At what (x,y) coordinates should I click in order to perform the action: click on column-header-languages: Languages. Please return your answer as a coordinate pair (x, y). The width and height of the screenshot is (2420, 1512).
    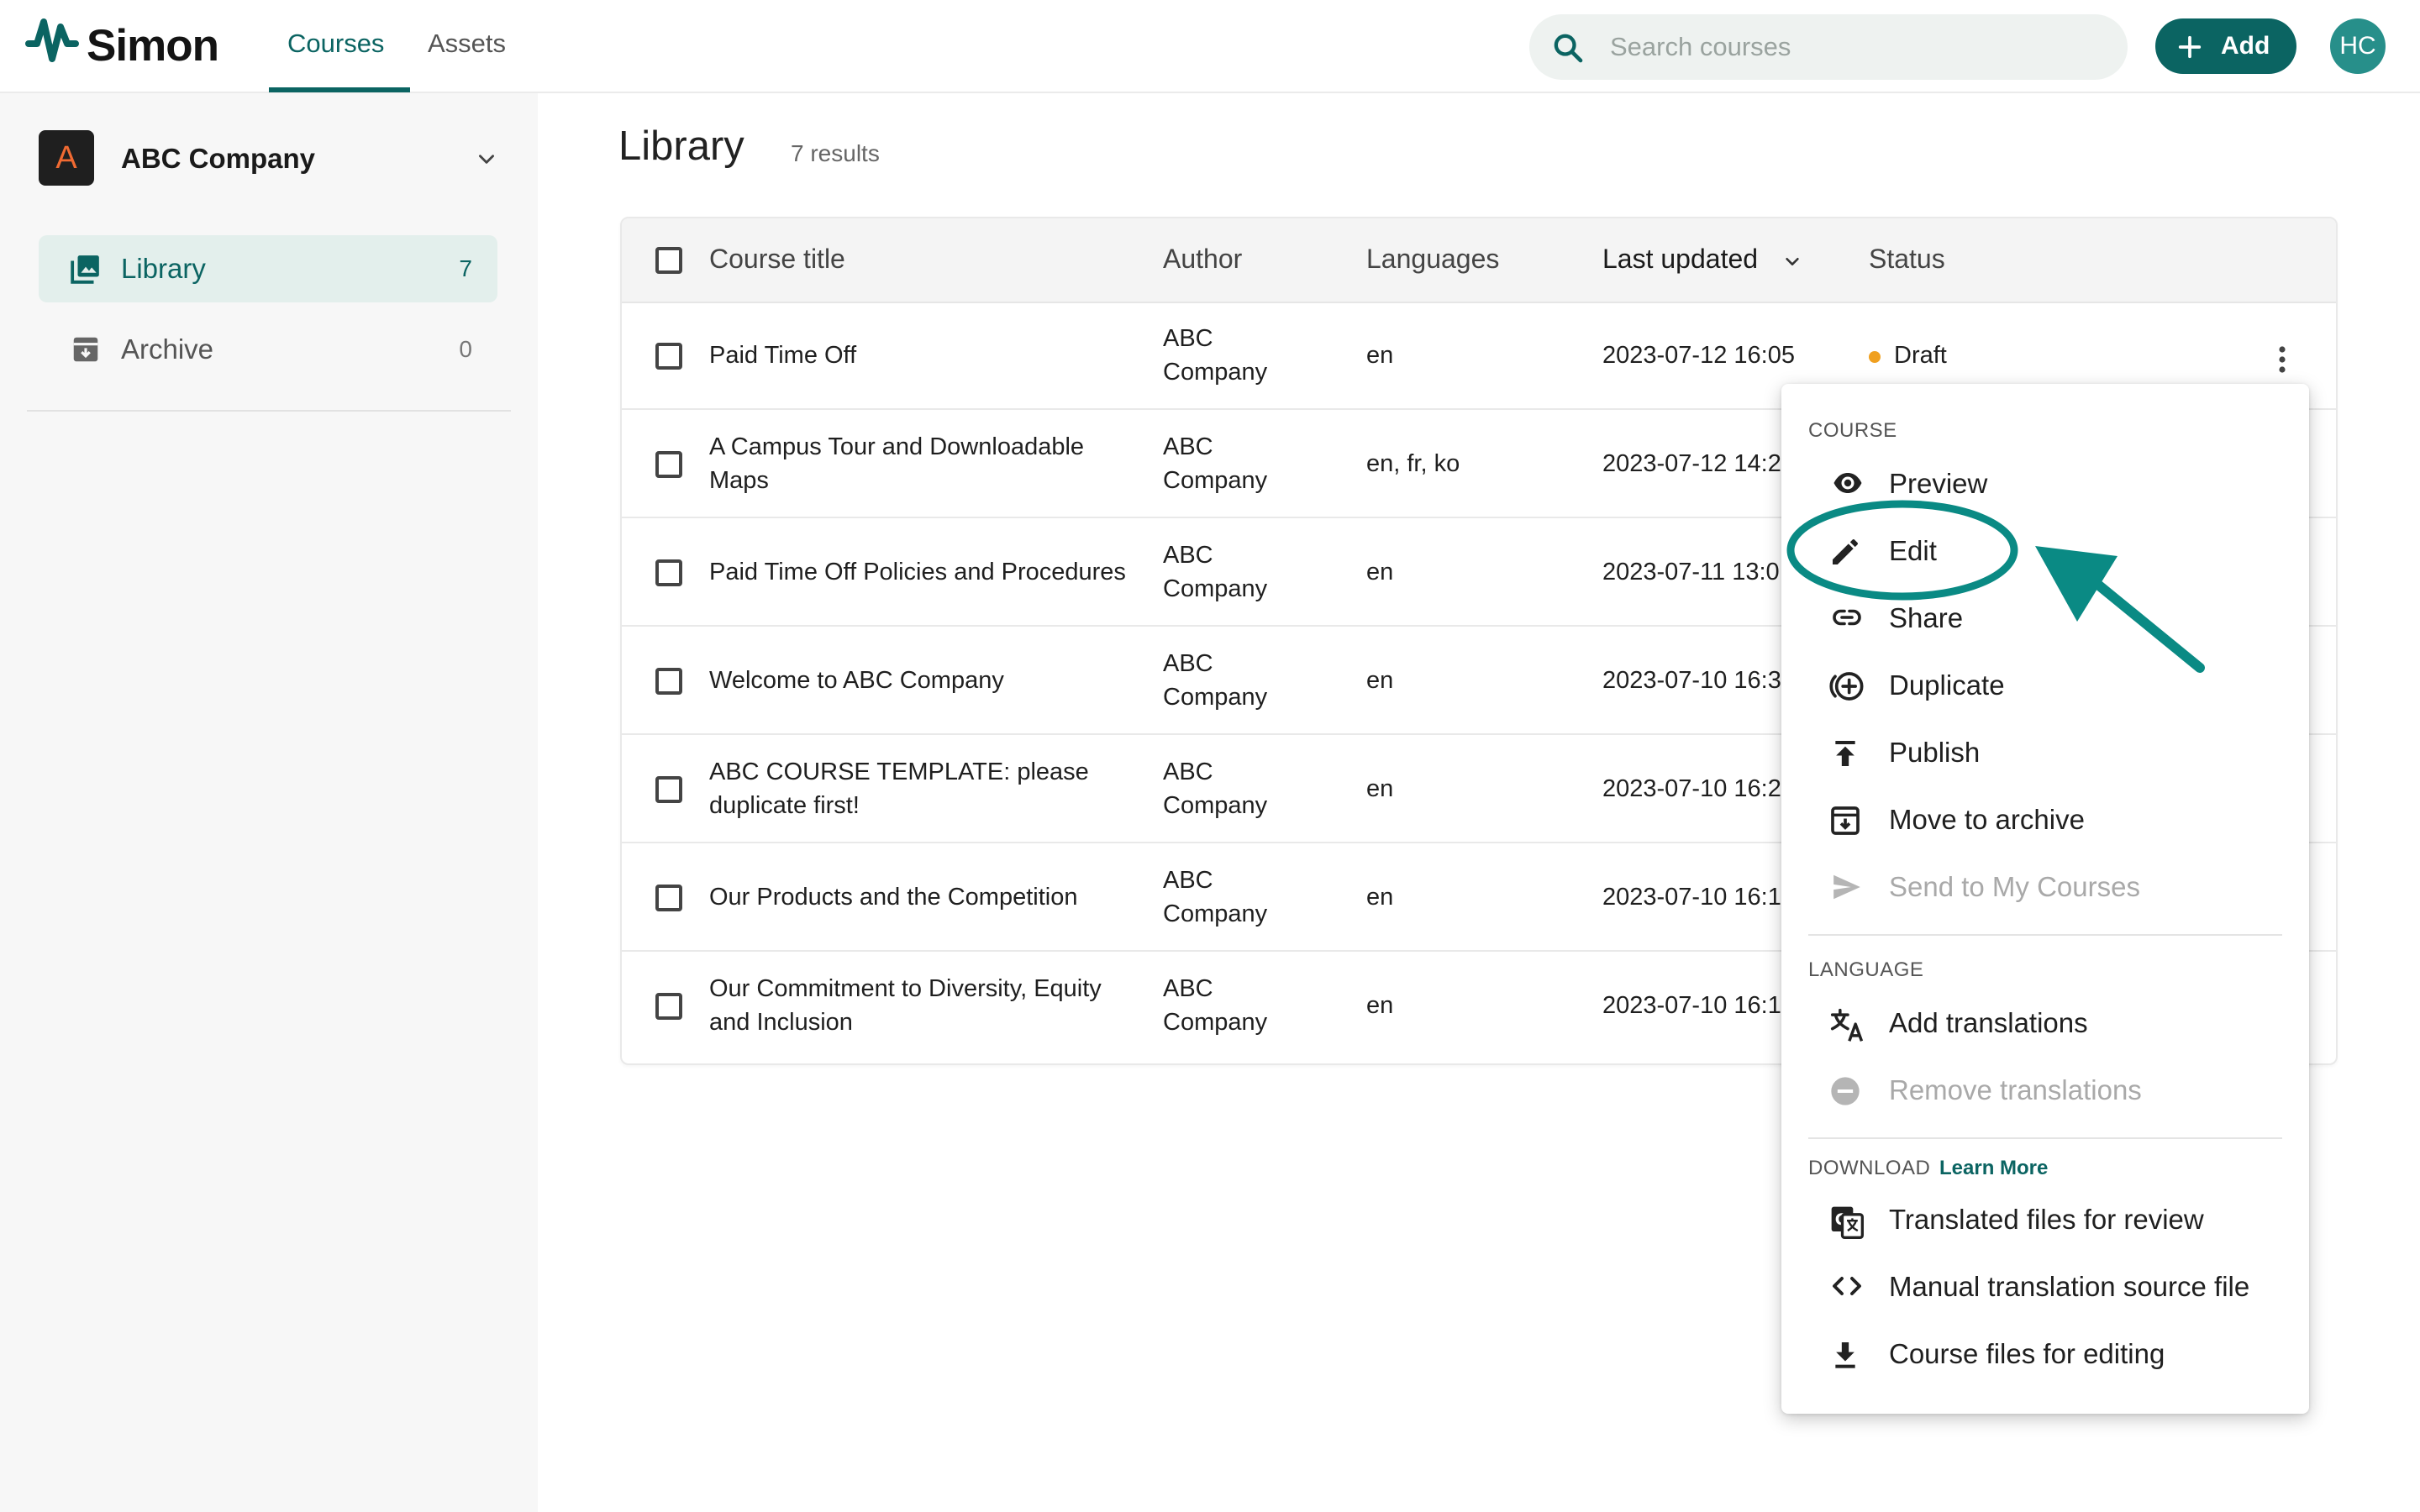
    Looking at the image, I should click on (1433, 259).